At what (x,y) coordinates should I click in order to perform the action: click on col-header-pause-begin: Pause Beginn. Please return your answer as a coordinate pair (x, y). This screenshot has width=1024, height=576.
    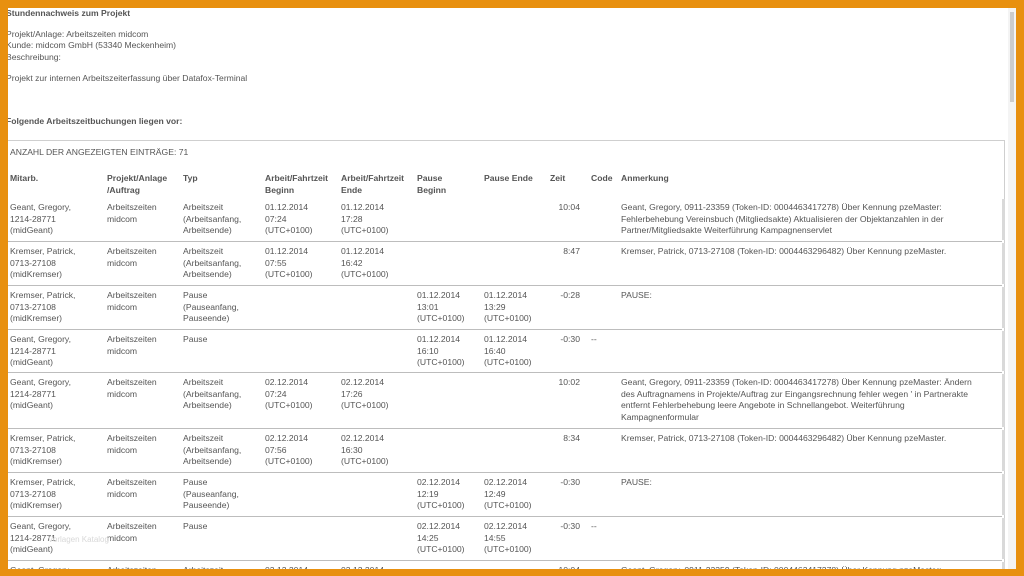
    Looking at the image, I should click on (431, 184).